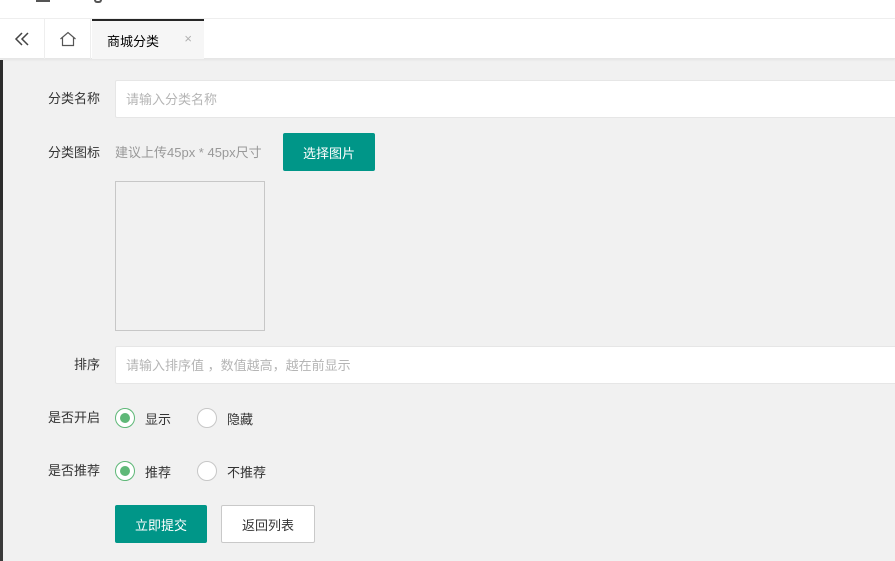 This screenshot has width=895, height=561. Describe the element at coordinates (188, 152) in the screenshot. I see `upload-size-hint: 建议上传45px * 45px尺寸` at that location.